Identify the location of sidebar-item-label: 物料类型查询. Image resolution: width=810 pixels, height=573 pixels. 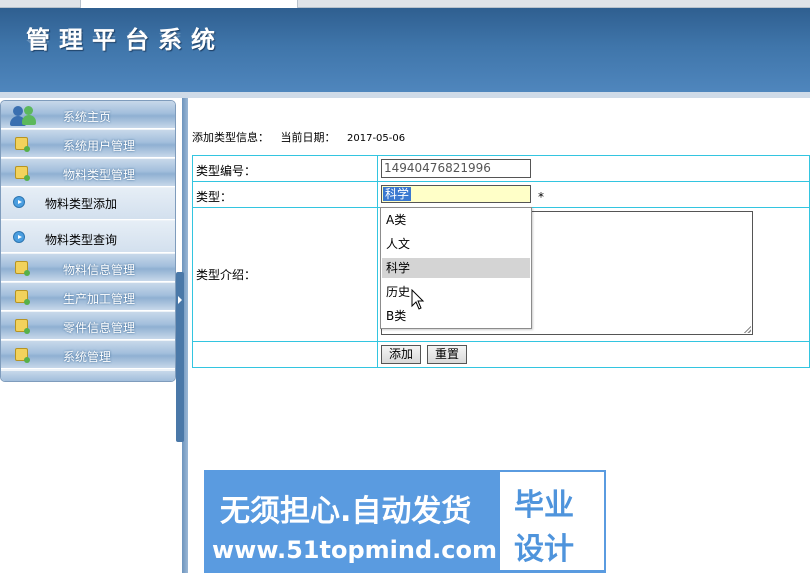
(81, 240).